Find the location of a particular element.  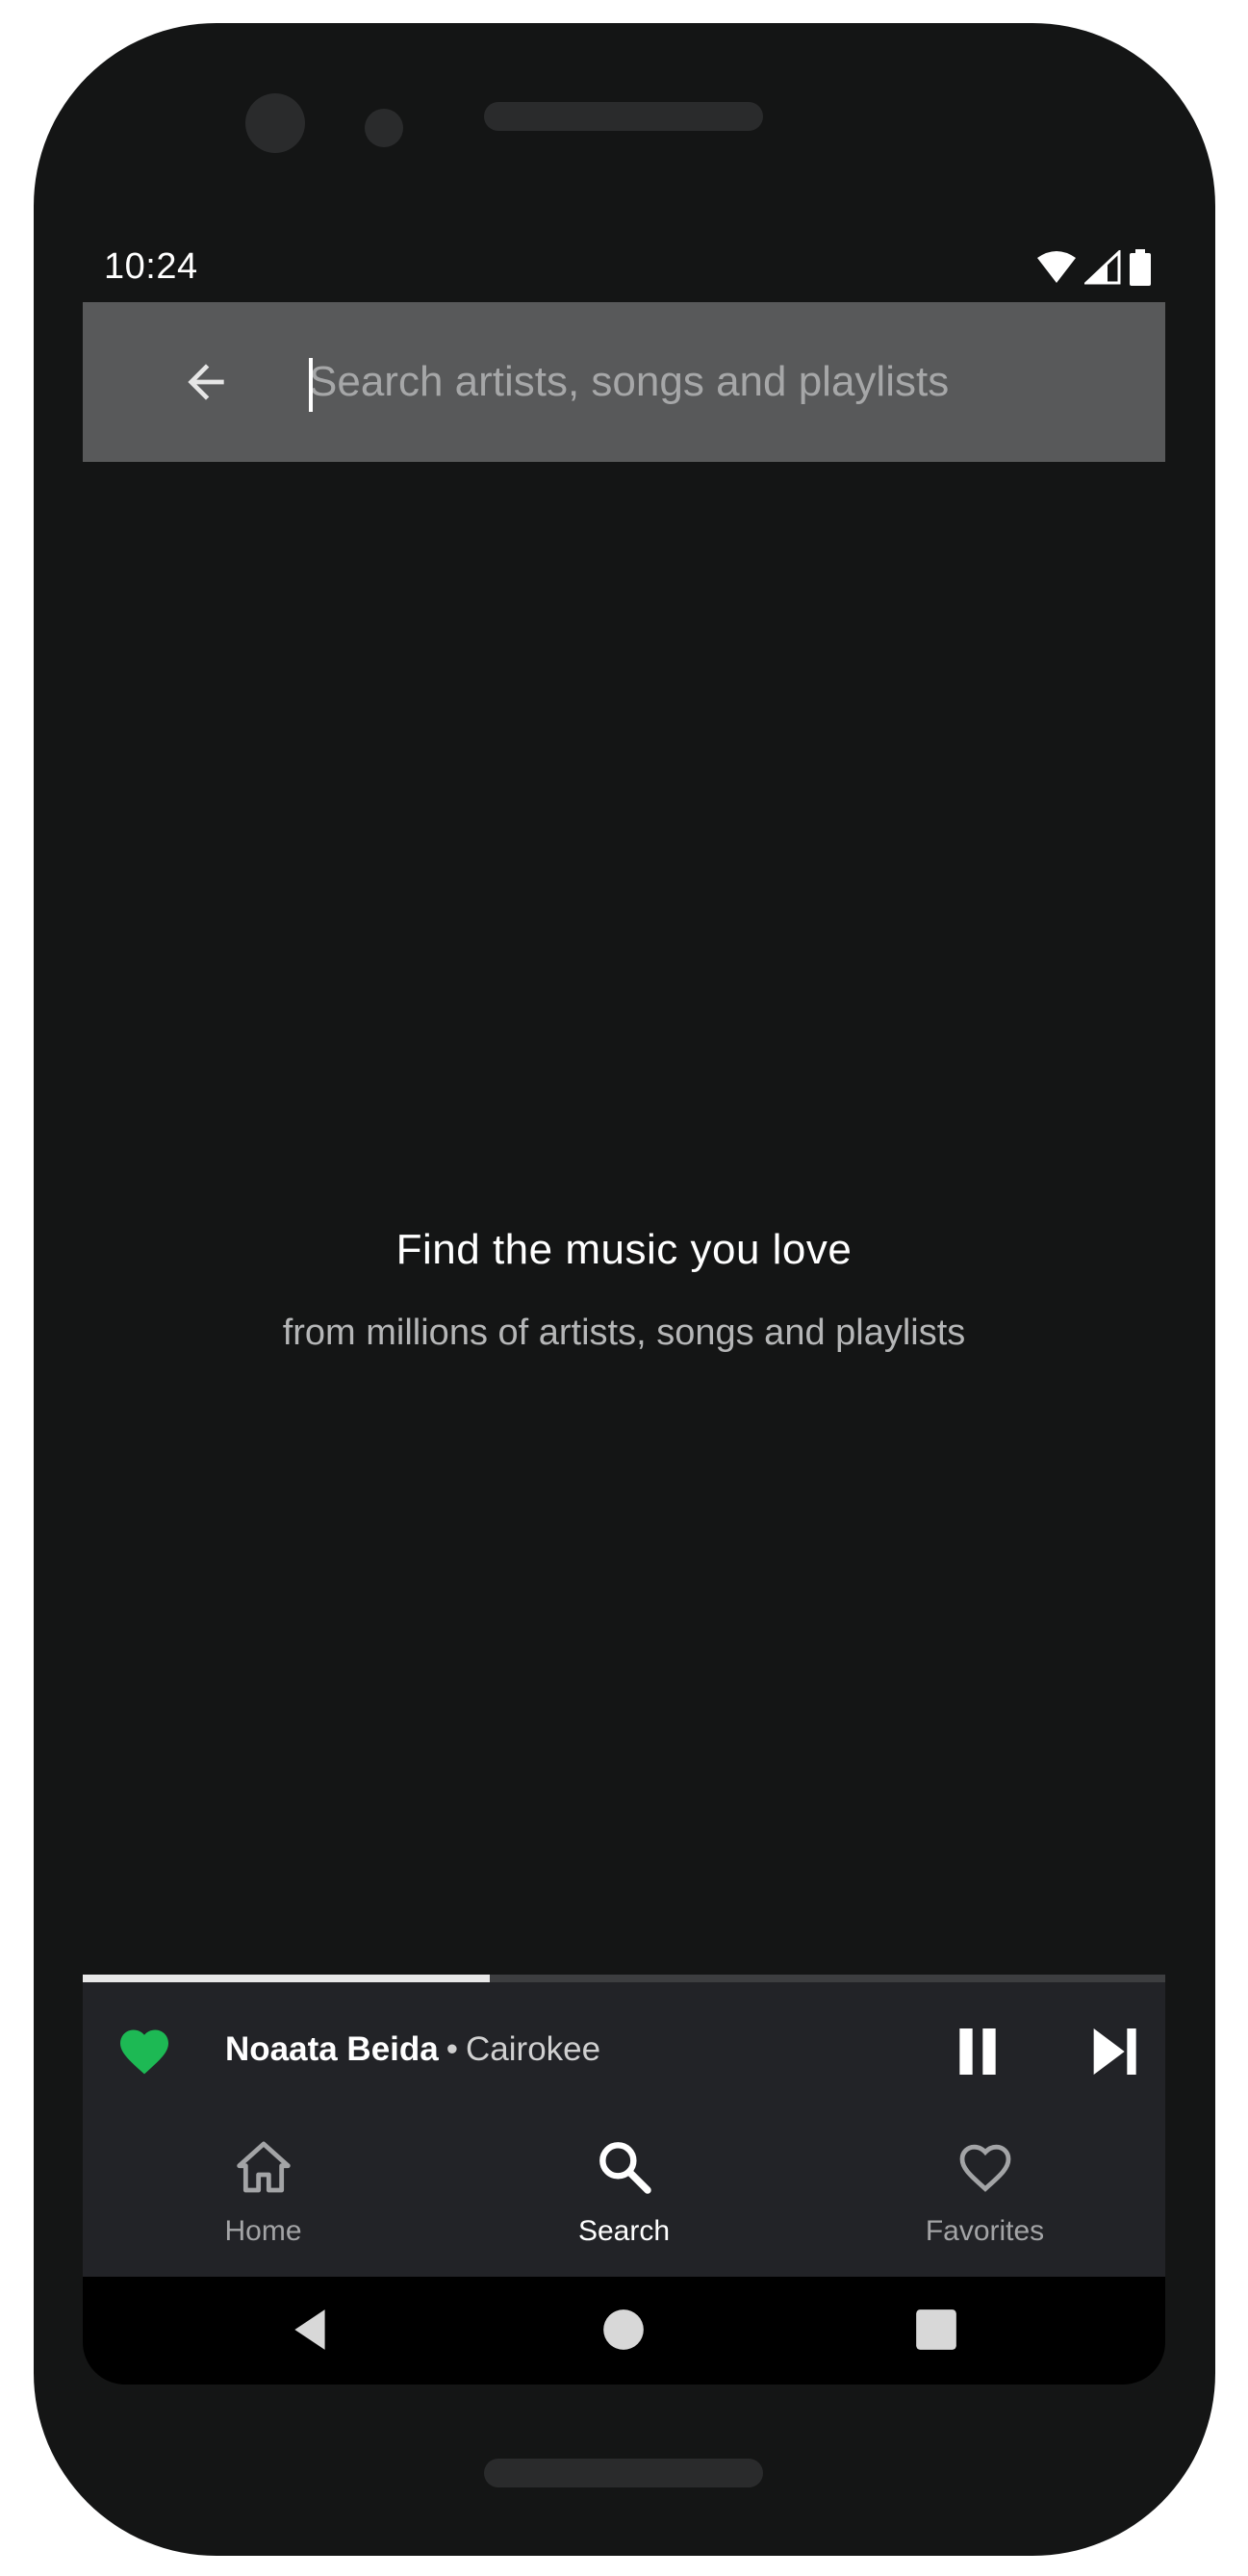

back-button is located at coordinates (206, 382).